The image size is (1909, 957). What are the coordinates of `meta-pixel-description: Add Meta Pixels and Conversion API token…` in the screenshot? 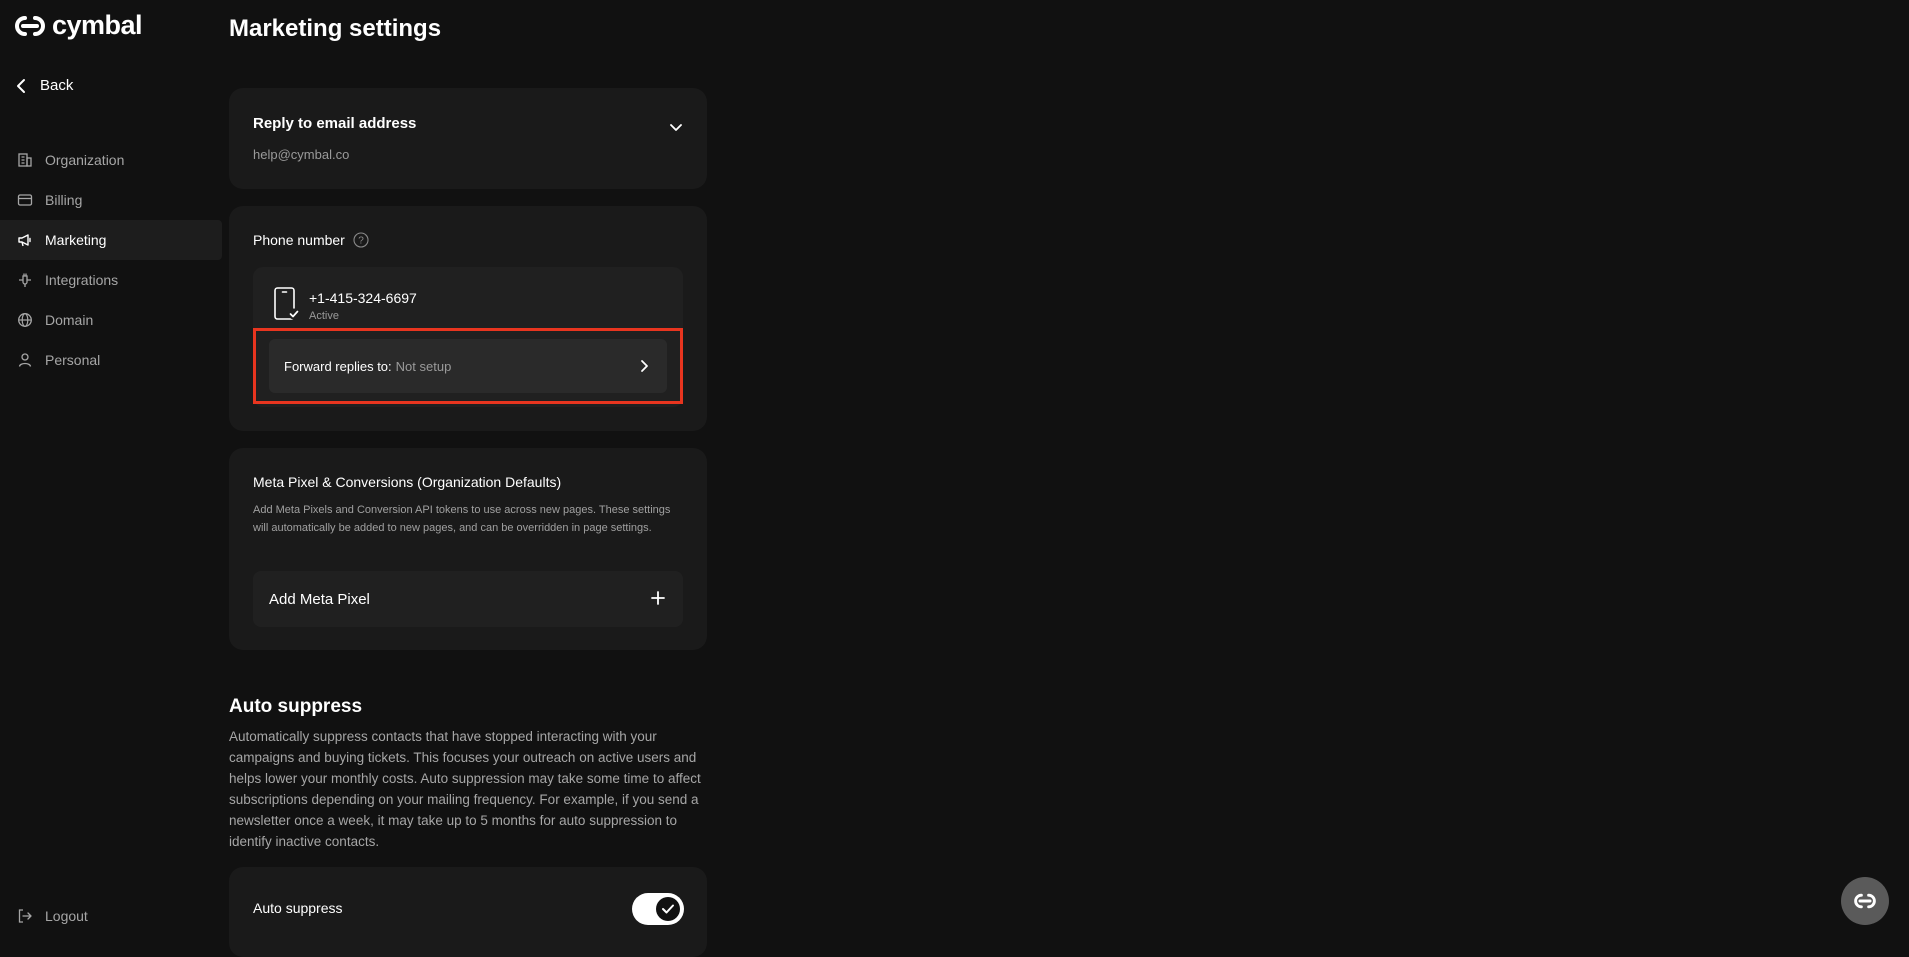 It's located at (462, 519).